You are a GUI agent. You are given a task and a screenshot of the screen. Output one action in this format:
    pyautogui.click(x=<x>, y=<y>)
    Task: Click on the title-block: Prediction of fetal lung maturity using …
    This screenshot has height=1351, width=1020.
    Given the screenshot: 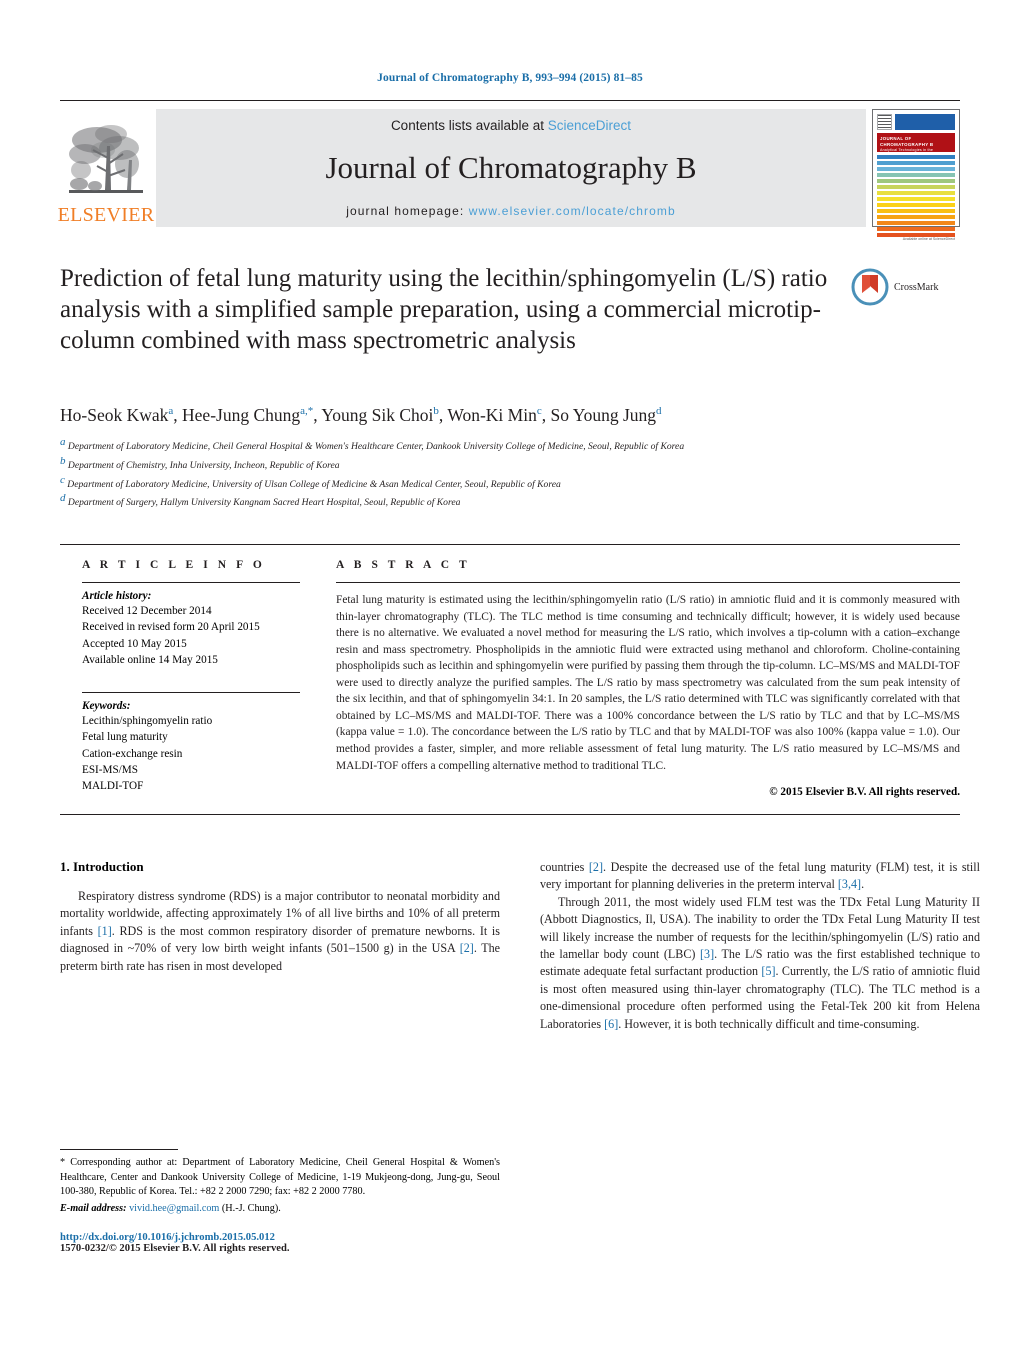 What is the action you would take?
    pyautogui.click(x=510, y=323)
    